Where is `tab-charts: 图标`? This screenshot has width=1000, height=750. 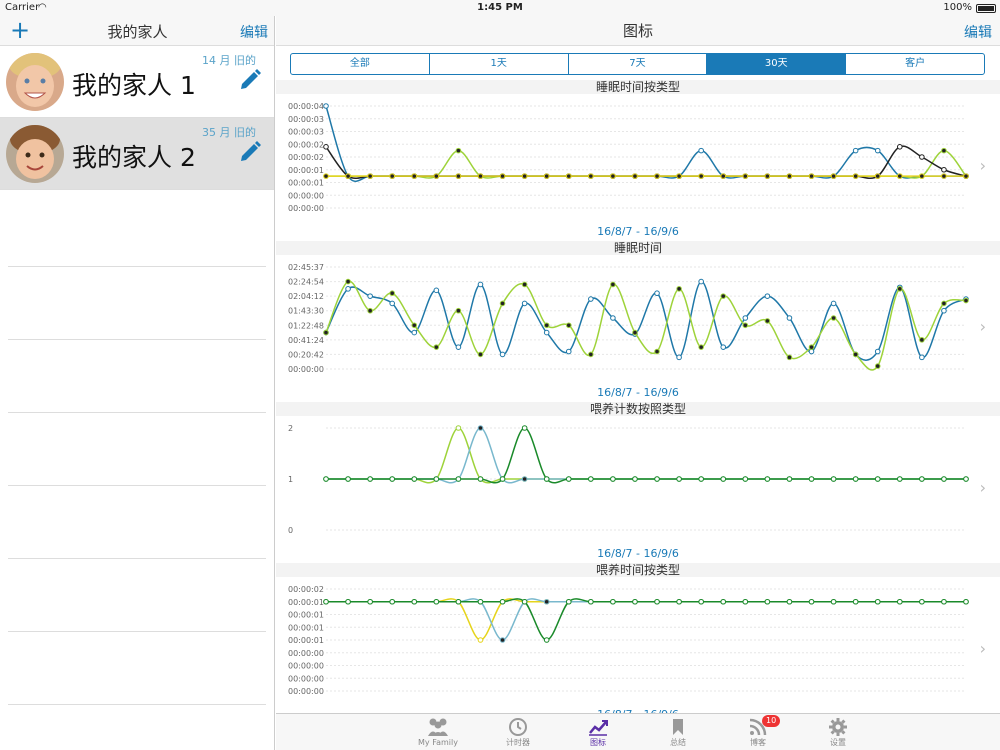 tab-charts: 图标 is located at coordinates (598, 732).